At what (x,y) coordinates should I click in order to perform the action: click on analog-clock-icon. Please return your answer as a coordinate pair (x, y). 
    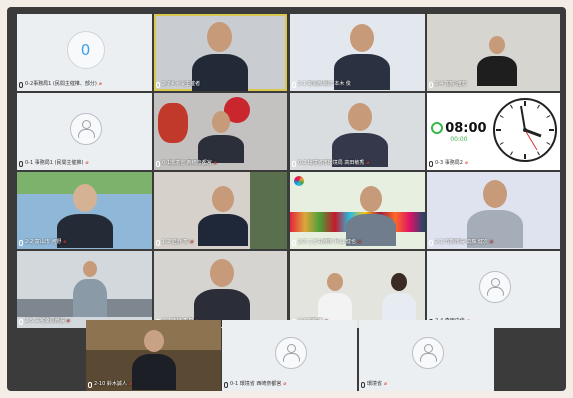
    Looking at the image, I should click on (524, 130).